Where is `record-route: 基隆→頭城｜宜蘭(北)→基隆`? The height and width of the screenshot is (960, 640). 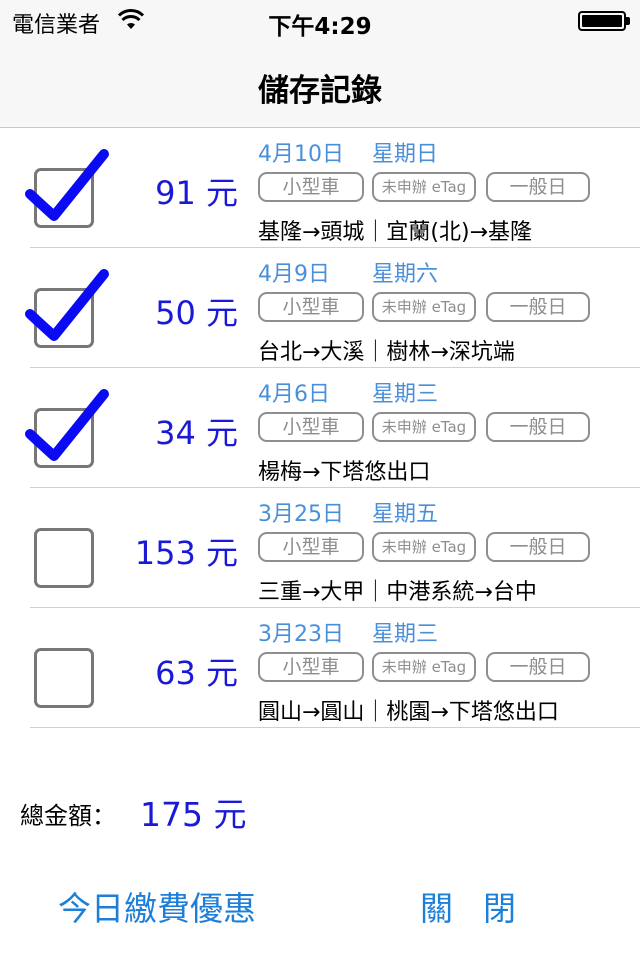
record-route: 基隆→頭城｜宜蘭(北)→基隆 is located at coordinates (395, 232).